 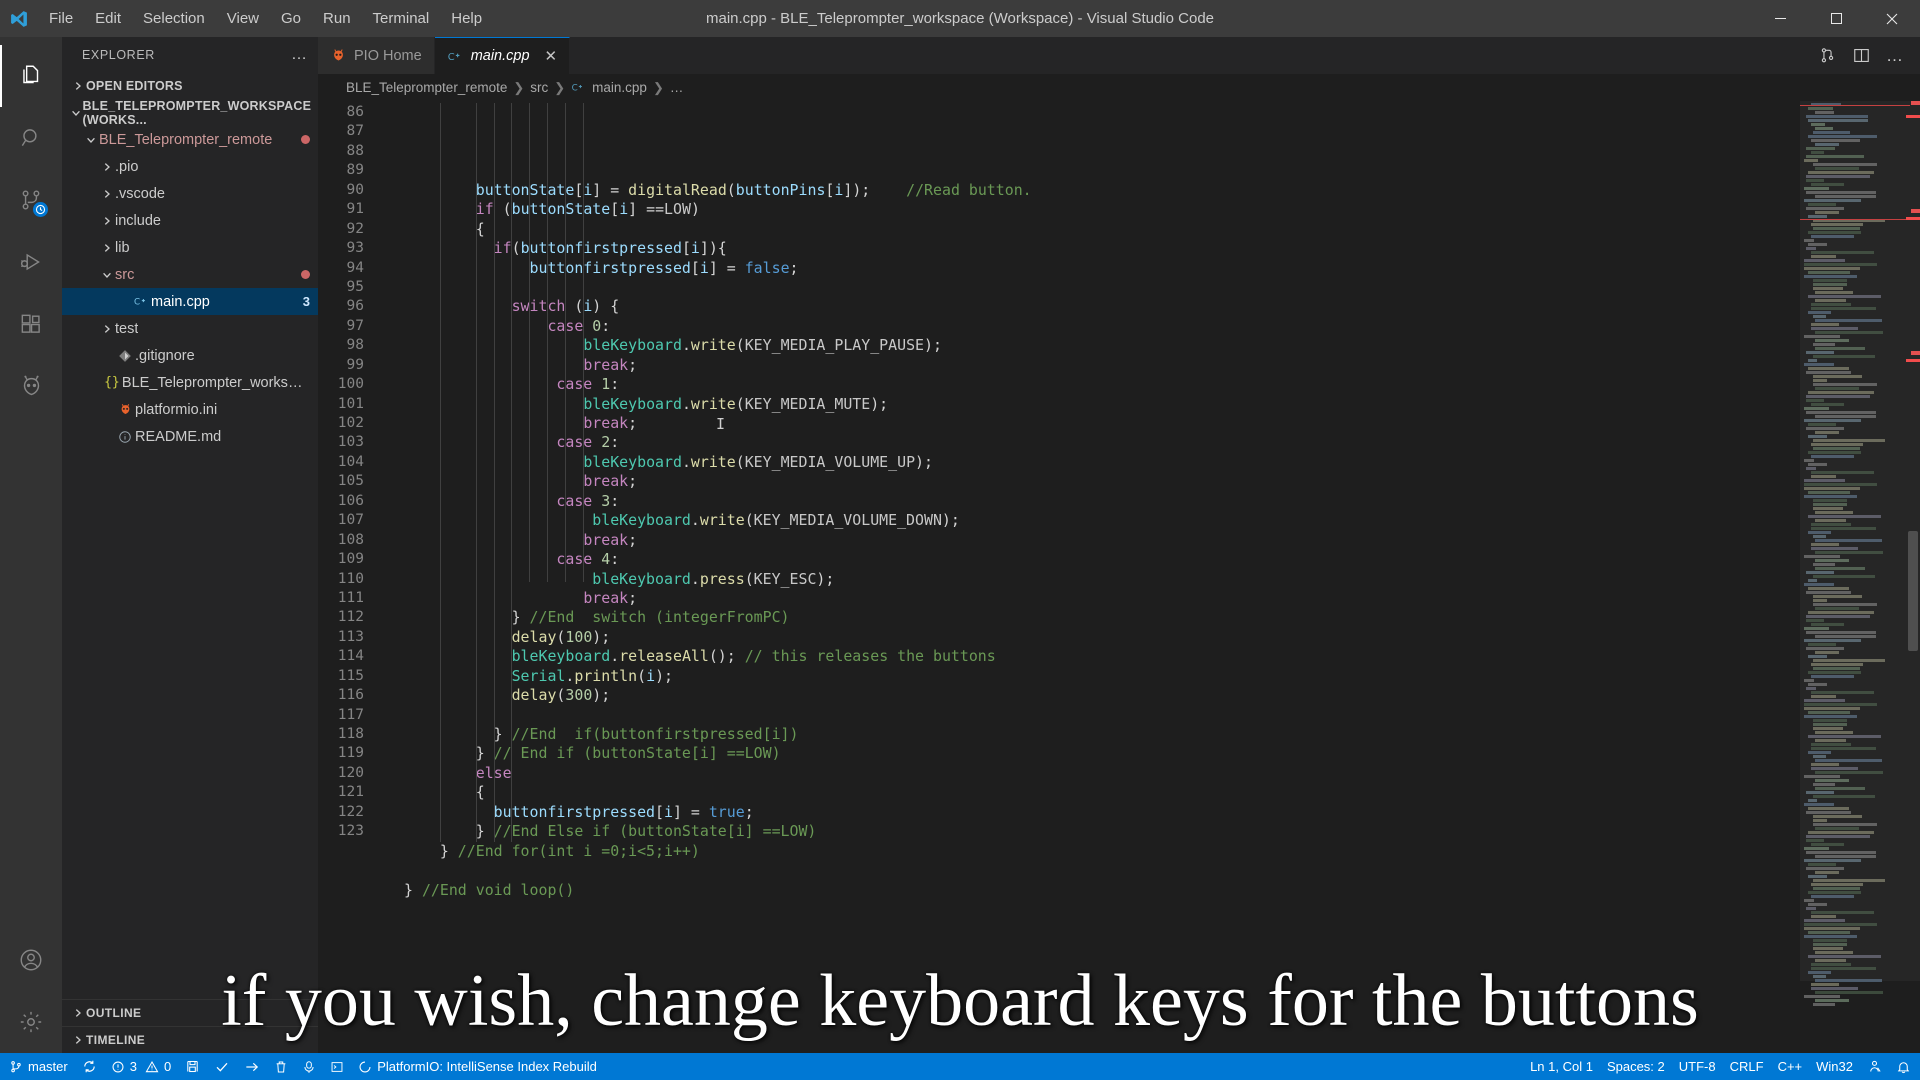 What do you see at coordinates (190, 247) in the screenshot?
I see `tree-folder-lib: lib` at bounding box center [190, 247].